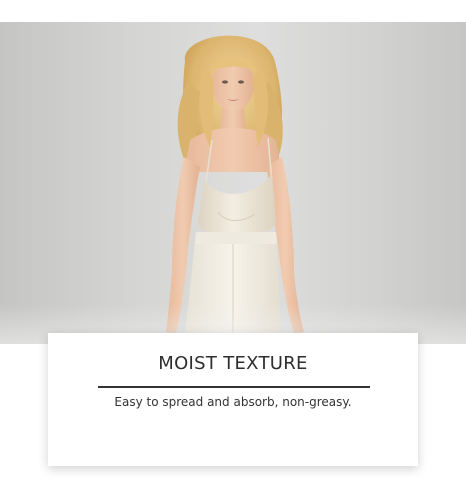  I want to click on title-divider, so click(234, 387).